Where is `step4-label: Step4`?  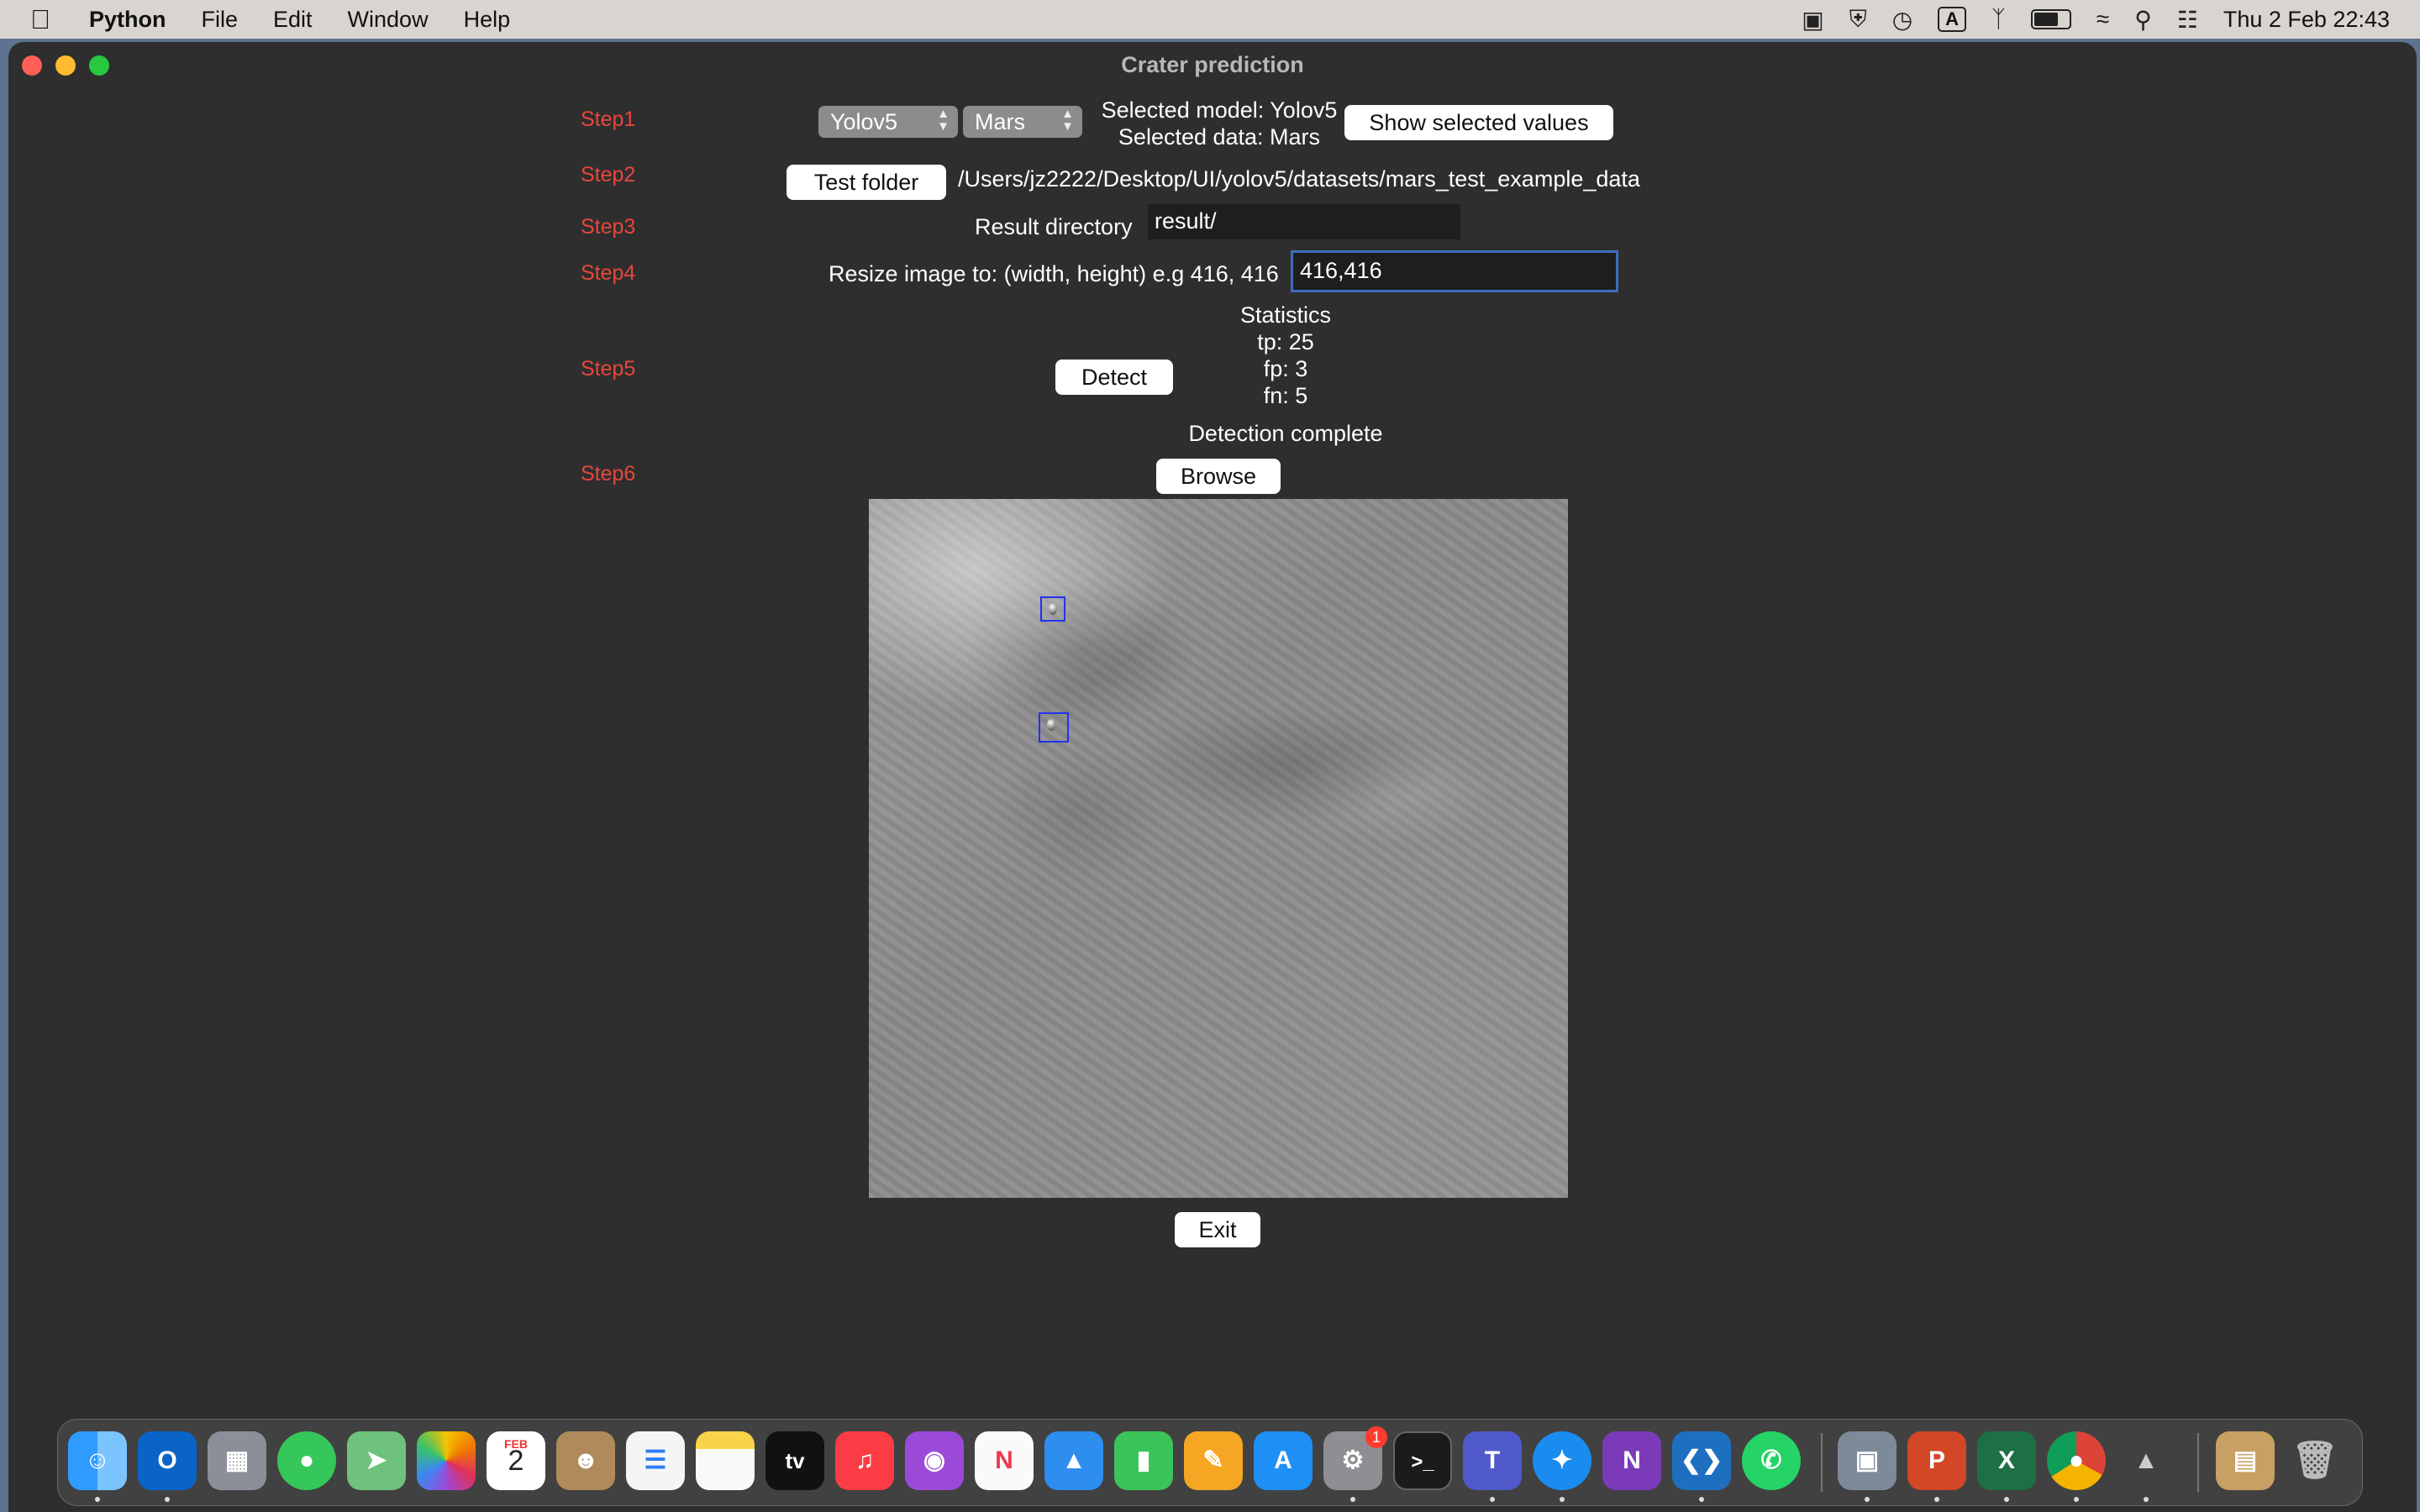 step4-label: Step4 is located at coordinates (608, 273).